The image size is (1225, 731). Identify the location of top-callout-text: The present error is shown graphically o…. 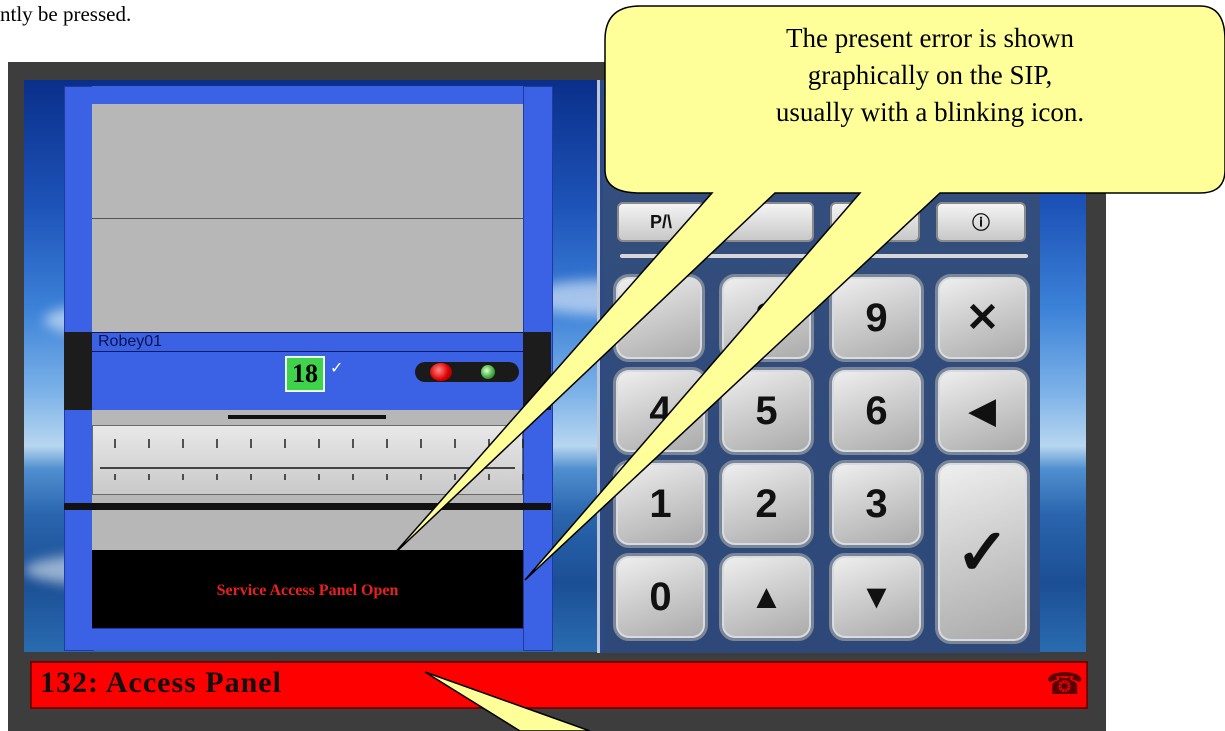
(930, 75).